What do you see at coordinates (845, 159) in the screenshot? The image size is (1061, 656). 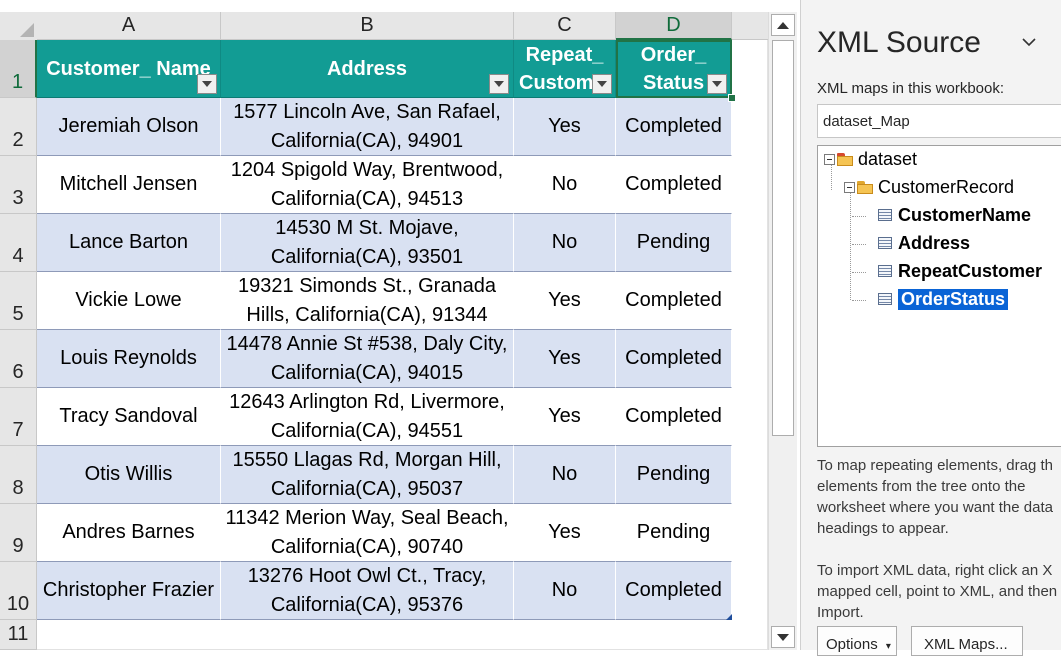 I see `root-folder-icon` at bounding box center [845, 159].